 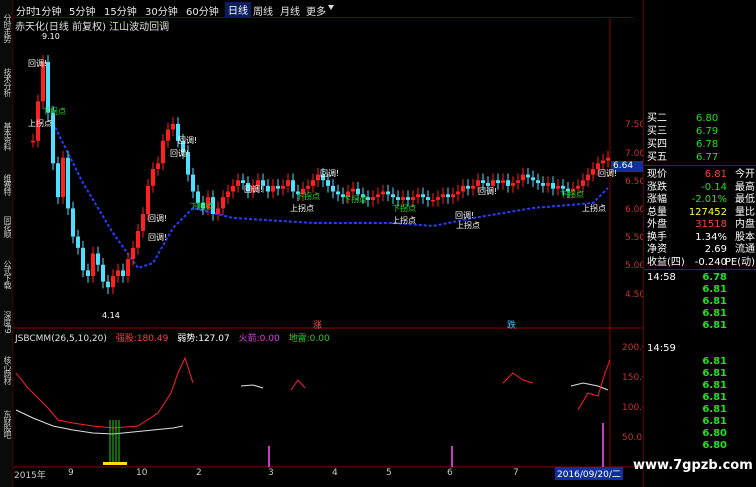 I want to click on rise-signal: 涨, so click(x=318, y=326).